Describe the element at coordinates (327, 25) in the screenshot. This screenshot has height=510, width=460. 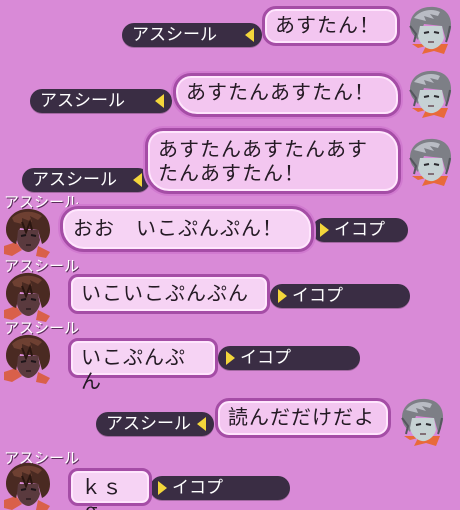
I see `message-text: あすたん！` at that location.